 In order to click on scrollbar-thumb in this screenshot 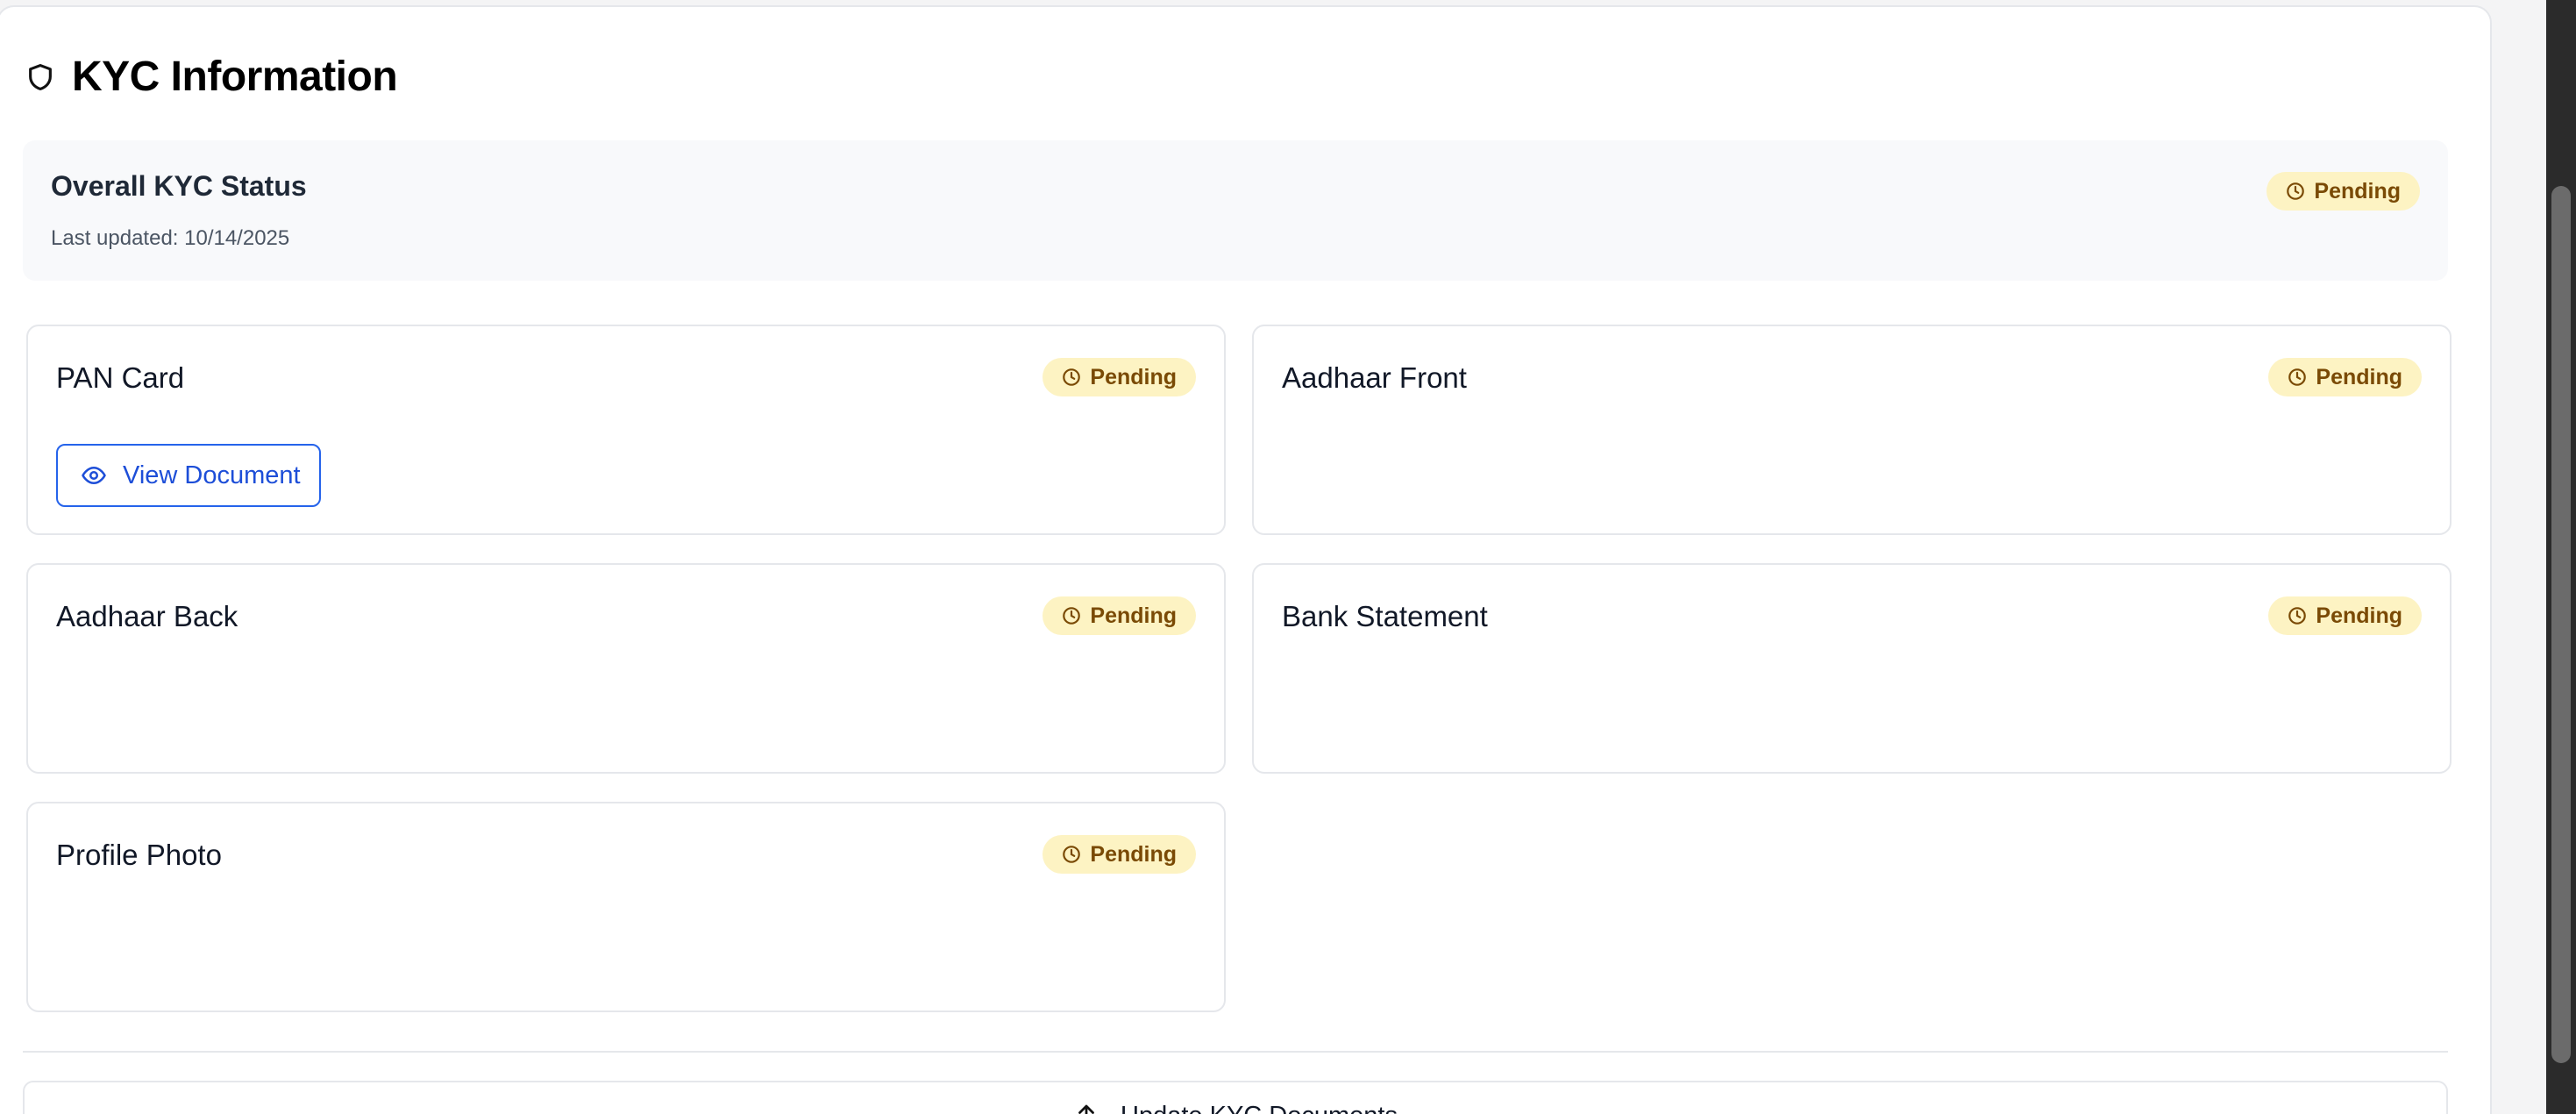, I will do `click(2561, 624)`.